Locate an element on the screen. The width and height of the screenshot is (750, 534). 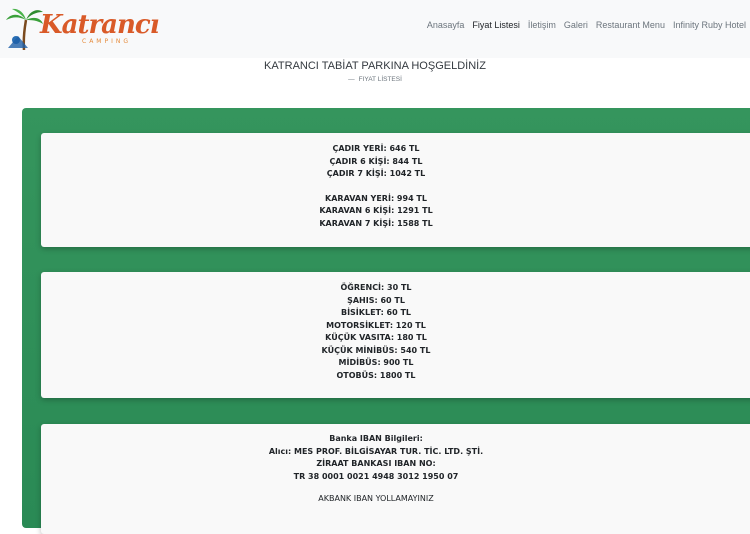
price-line: ÖĞRENCİ: 30 TL is located at coordinates (376, 287).